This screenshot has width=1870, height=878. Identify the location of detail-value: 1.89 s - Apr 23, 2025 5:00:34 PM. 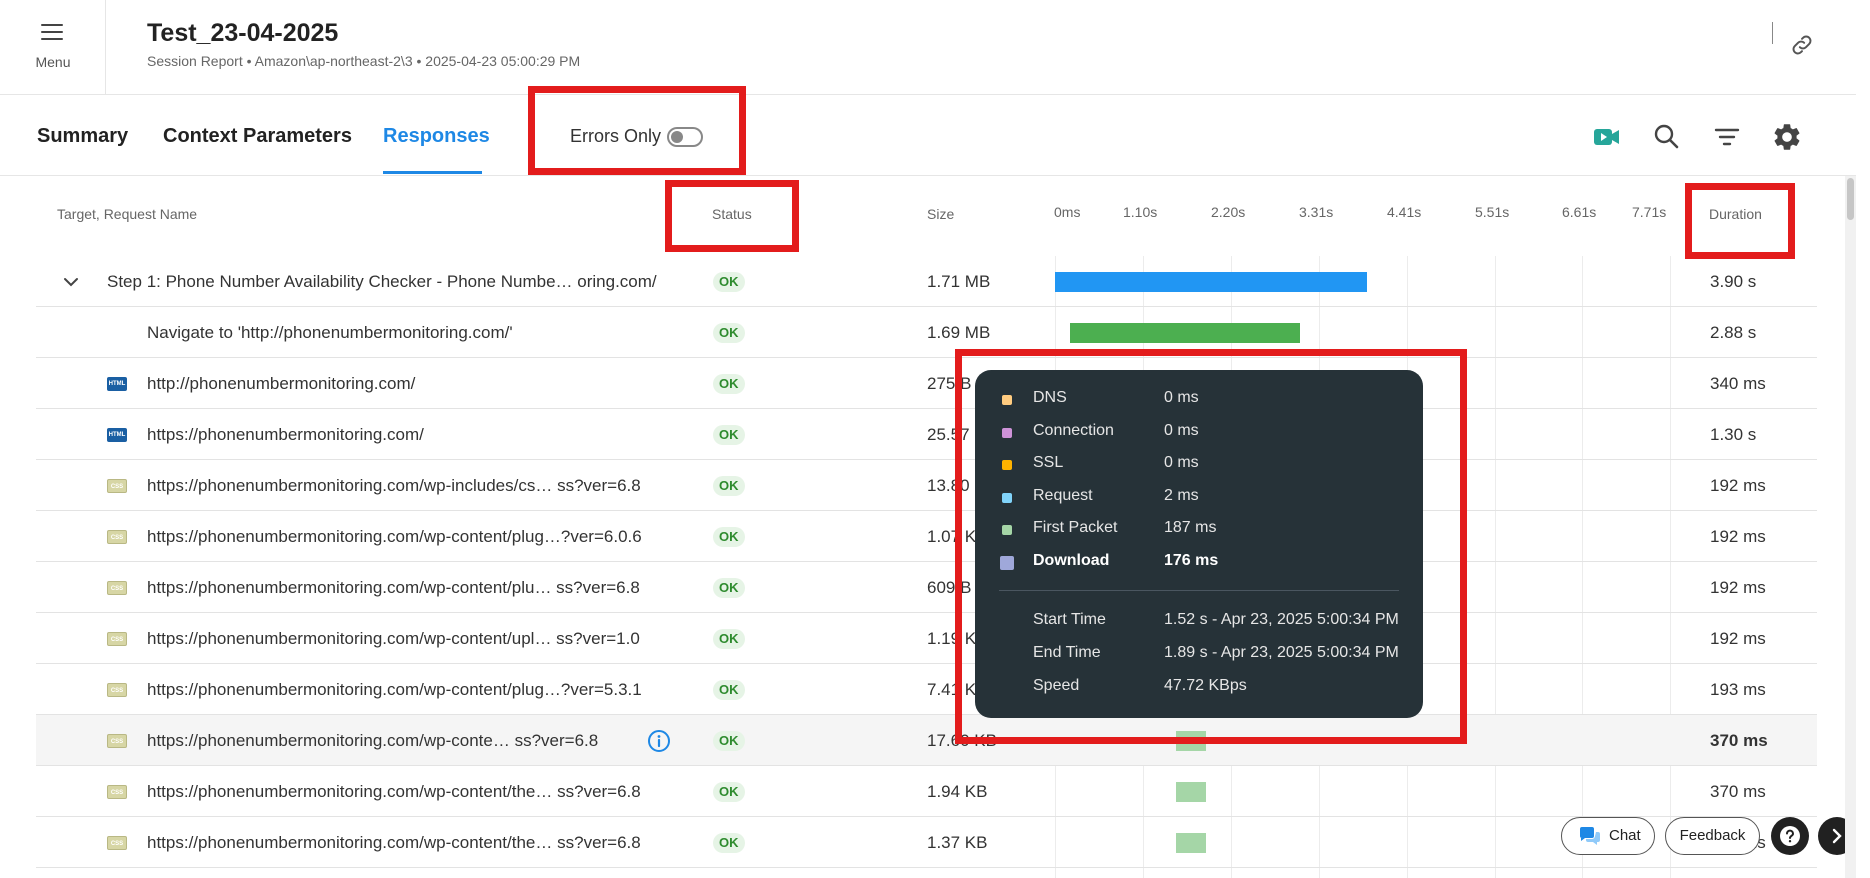
(1281, 652).